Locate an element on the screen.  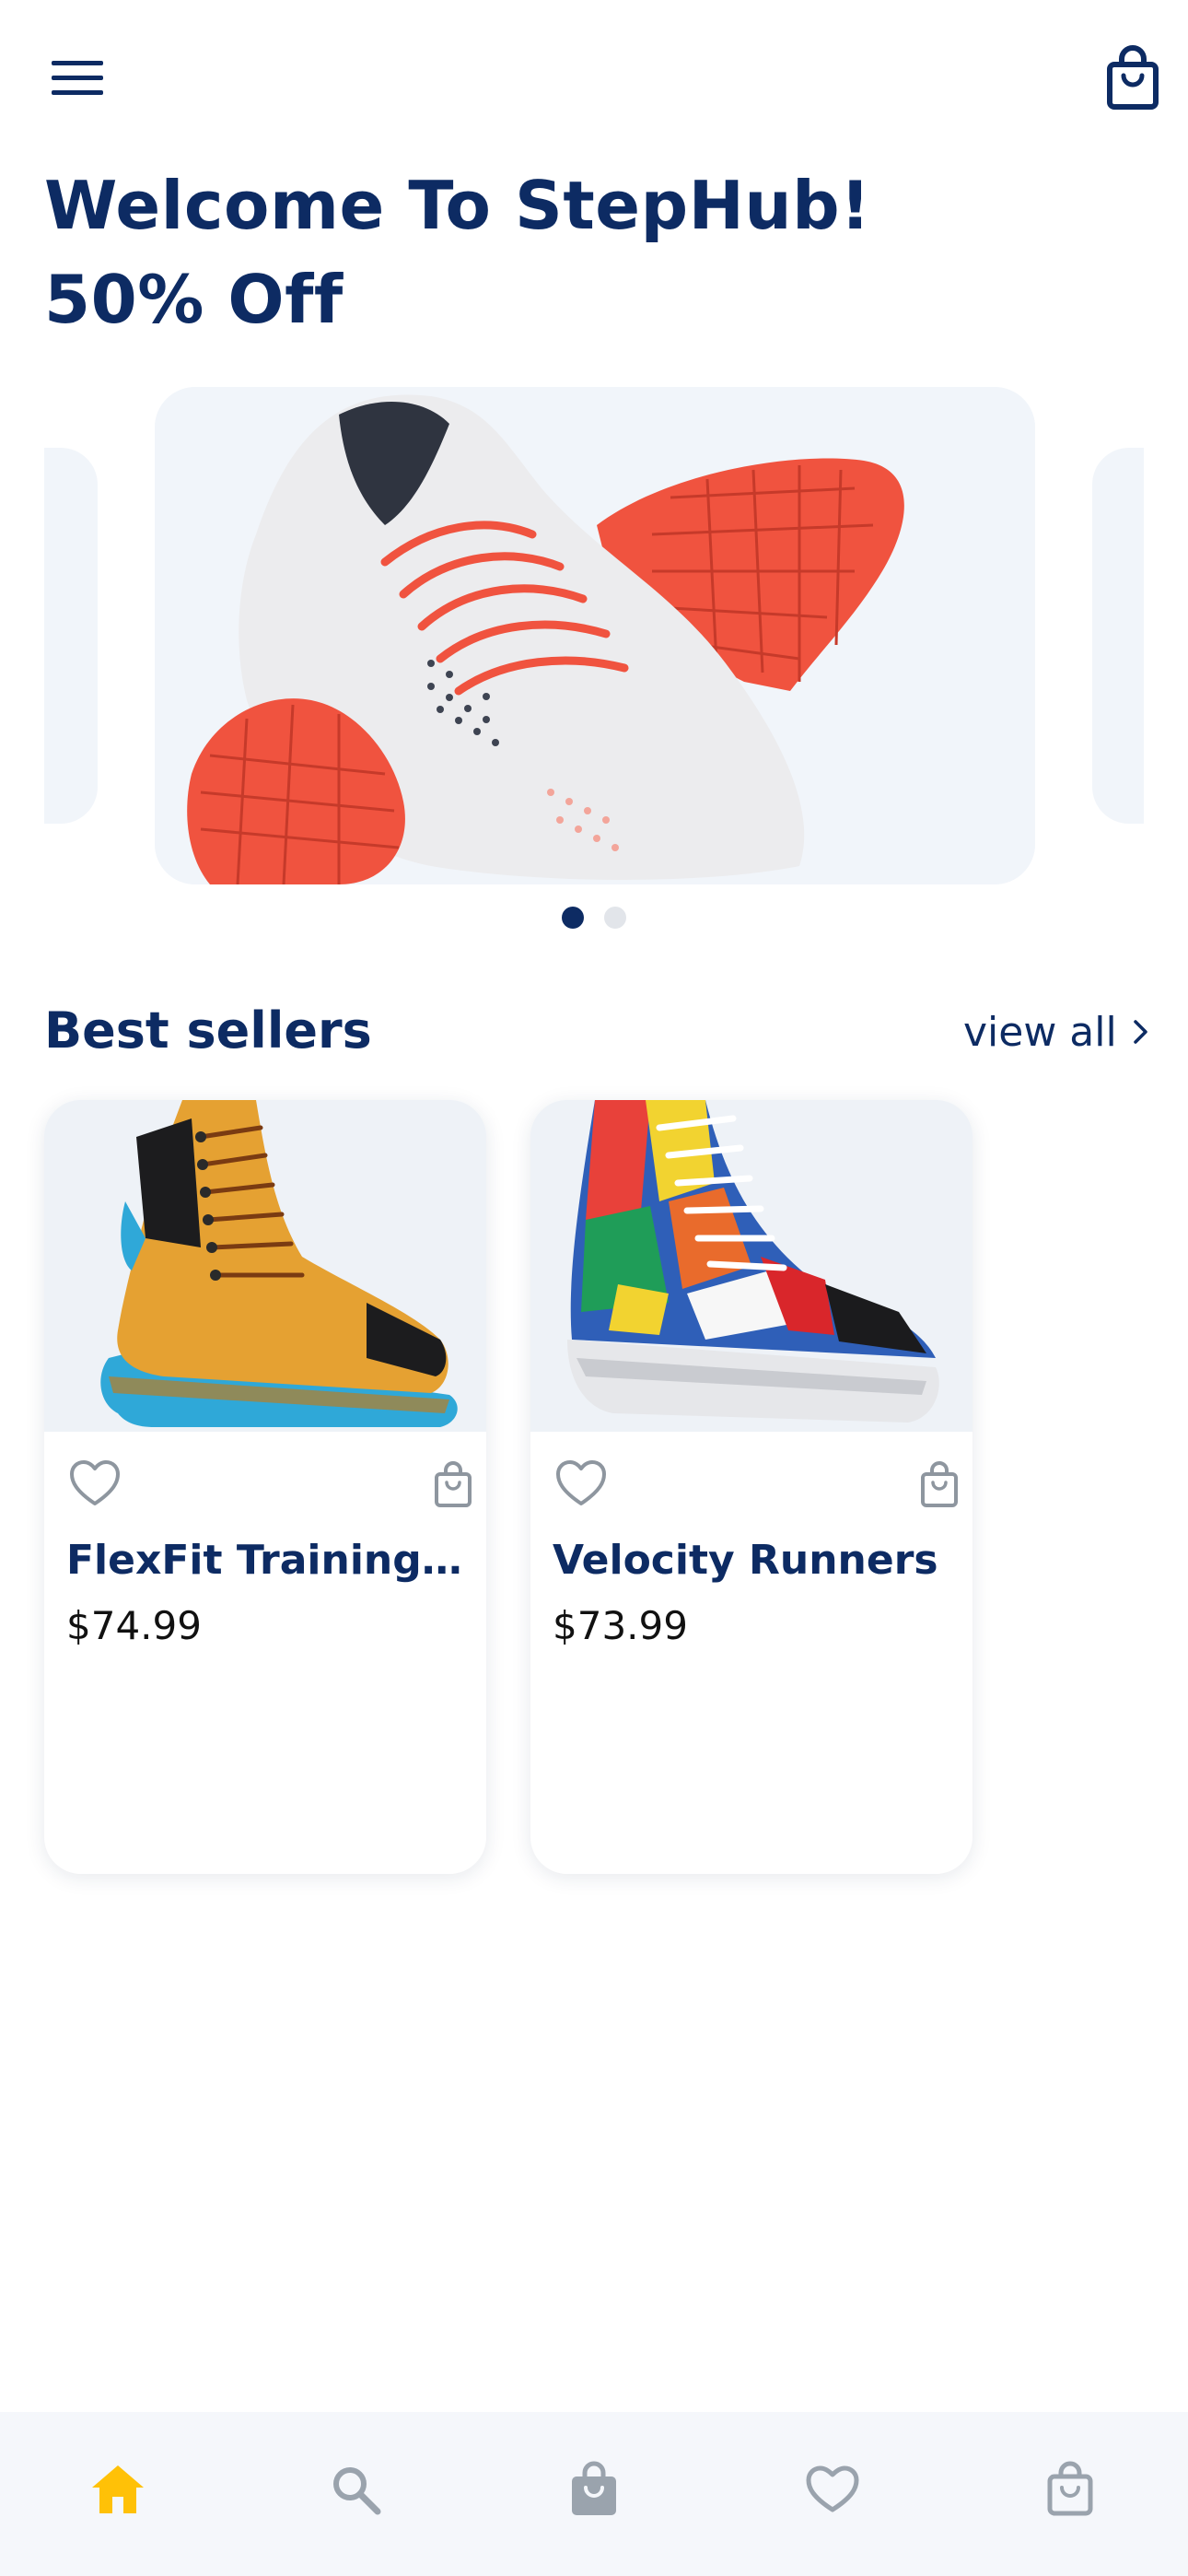
welcome-headline: Welcome To StepHub! 50% Off is located at coordinates (457, 252).